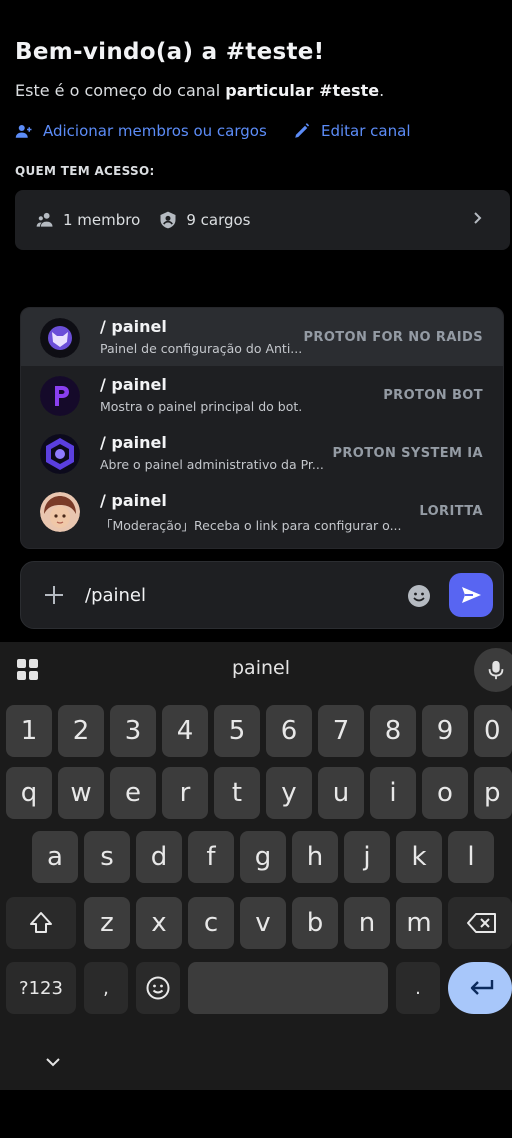  I want to click on key-j: j, so click(367, 857).